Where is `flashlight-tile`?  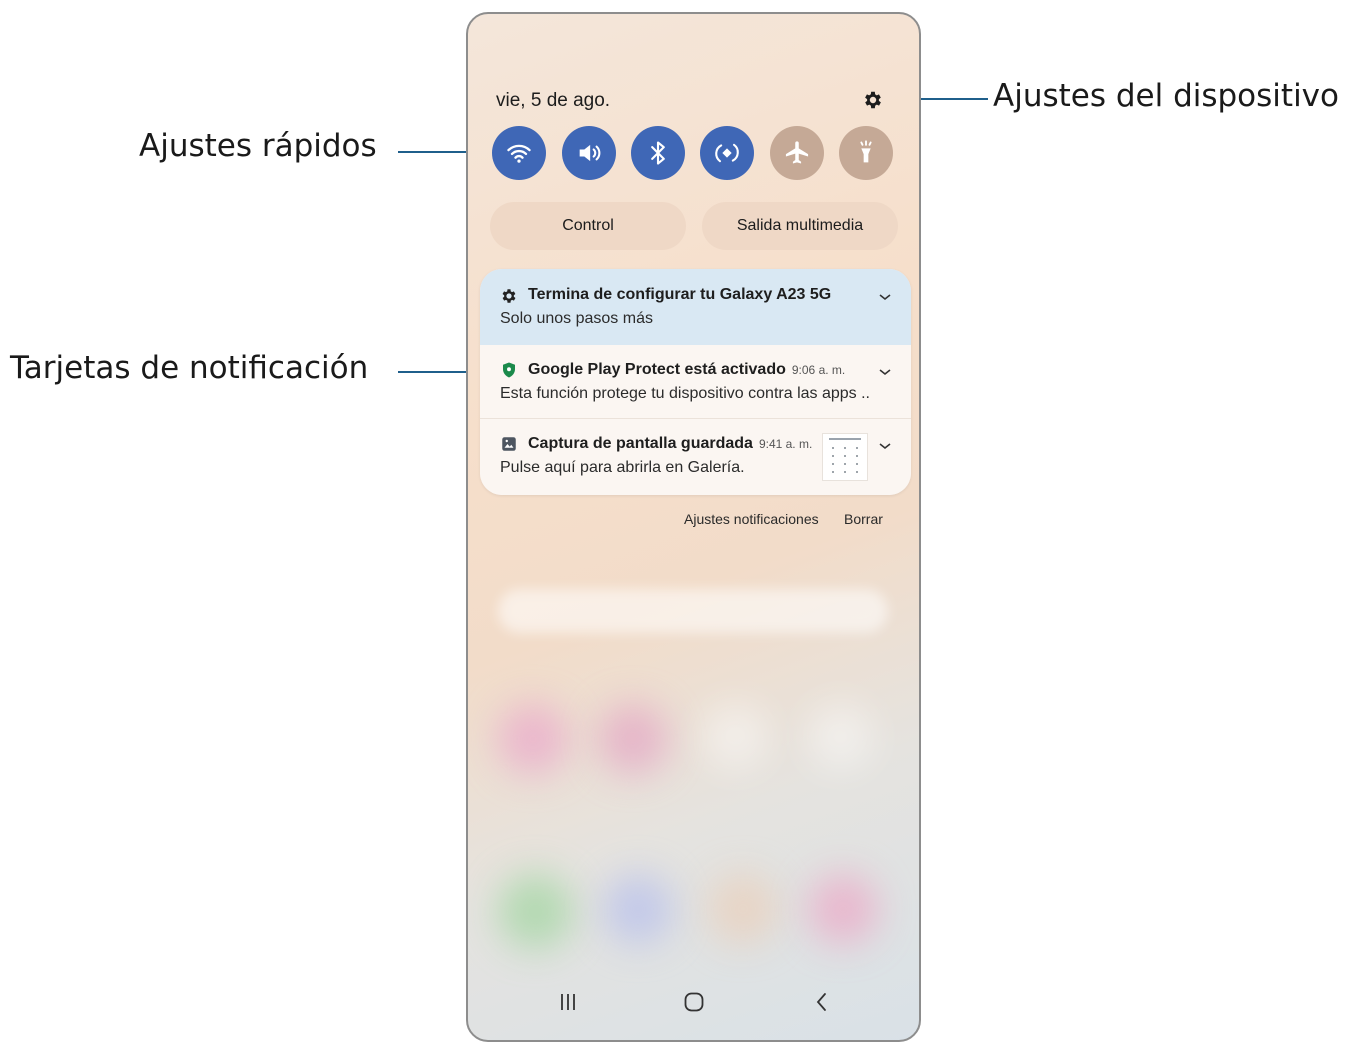
flashlight-tile is located at coordinates (866, 153).